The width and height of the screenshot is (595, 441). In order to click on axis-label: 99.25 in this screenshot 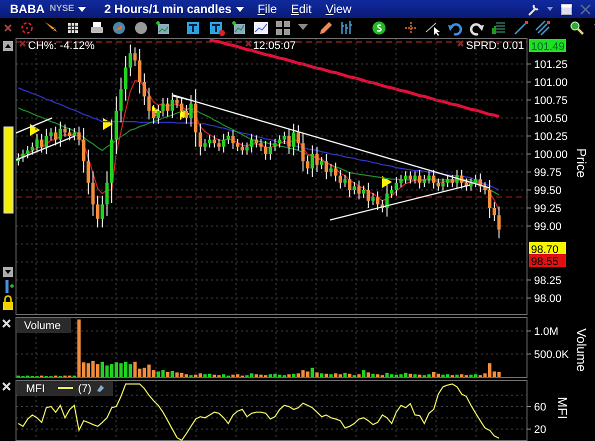, I will do `click(548, 209)`.